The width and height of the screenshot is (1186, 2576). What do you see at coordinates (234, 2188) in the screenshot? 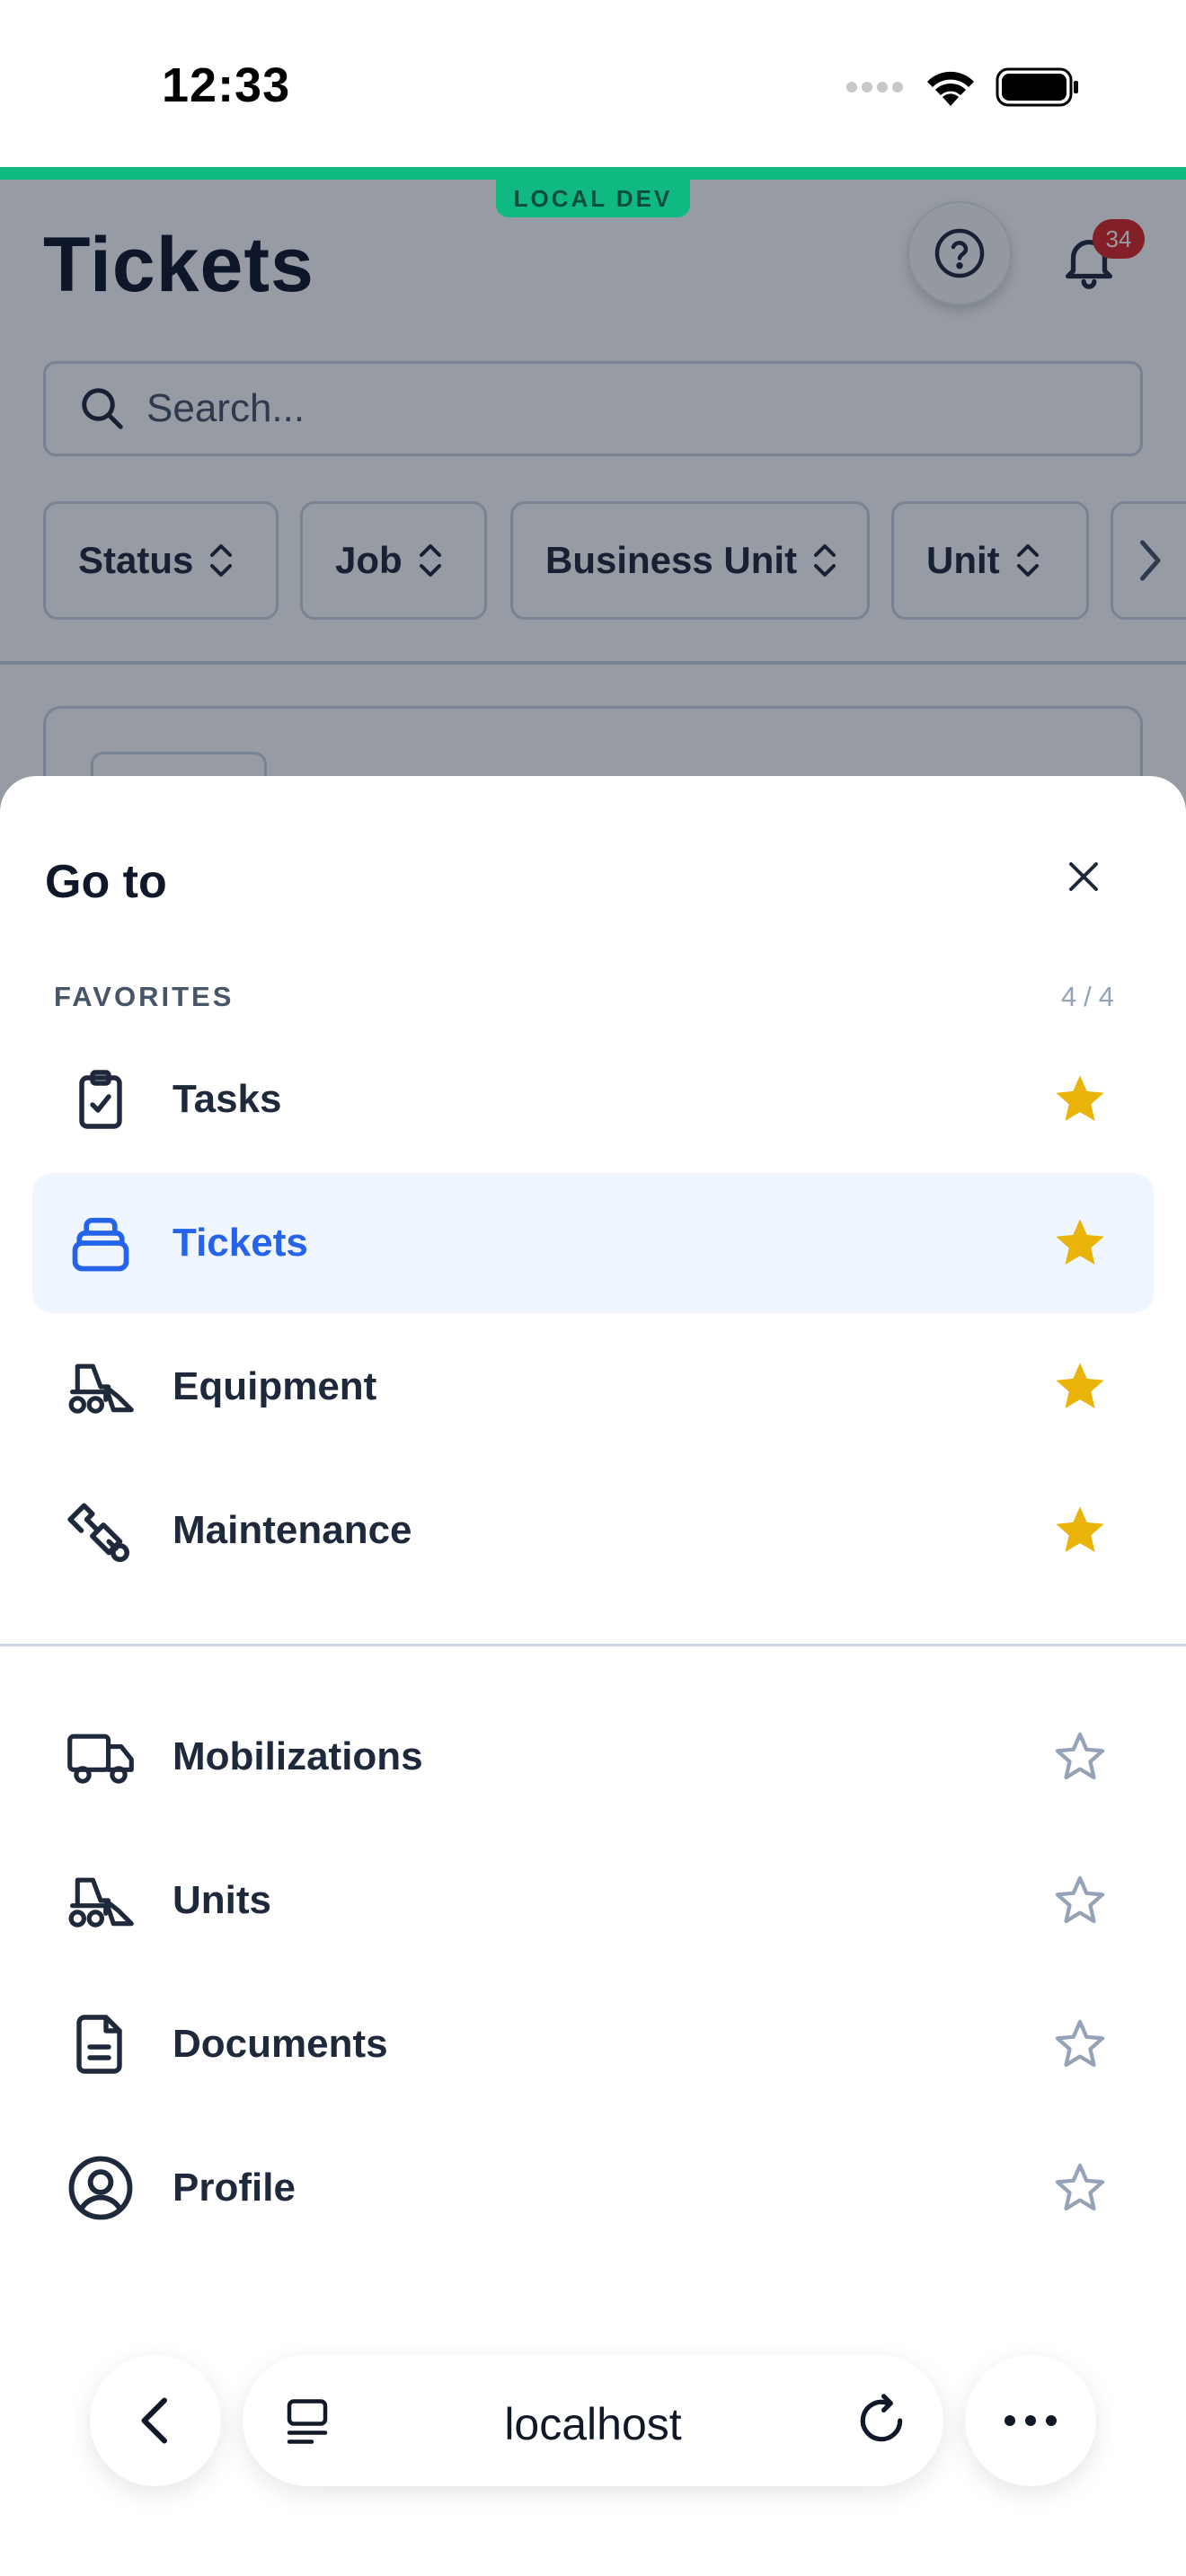
I see `nav-item-label: Profile` at bounding box center [234, 2188].